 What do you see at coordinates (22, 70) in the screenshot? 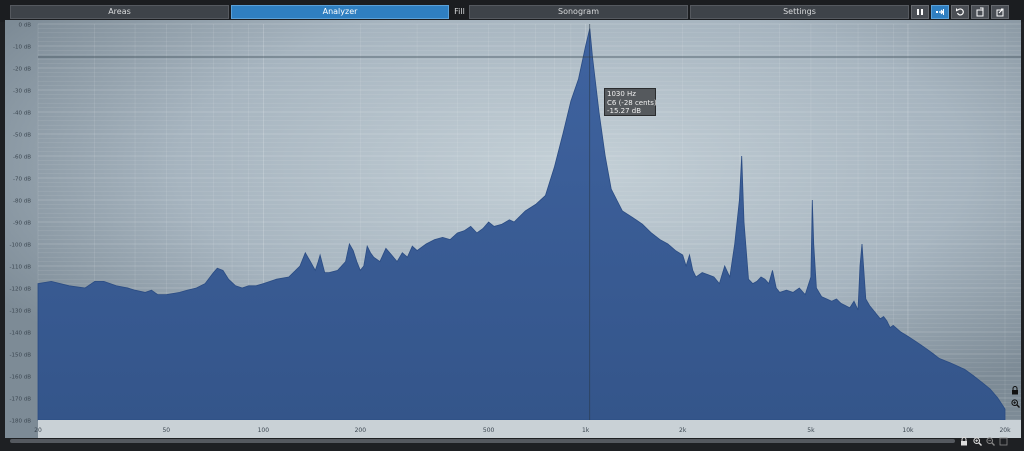
I see `y-tick-label: -20 dB` at bounding box center [22, 70].